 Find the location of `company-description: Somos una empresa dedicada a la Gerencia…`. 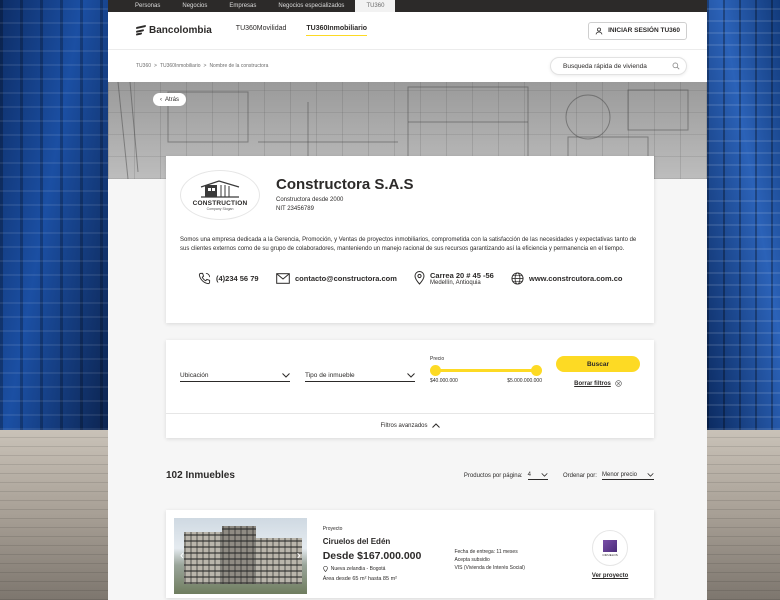

company-description: Somos una empresa dedicada a la Gerencia… is located at coordinates (408, 245).